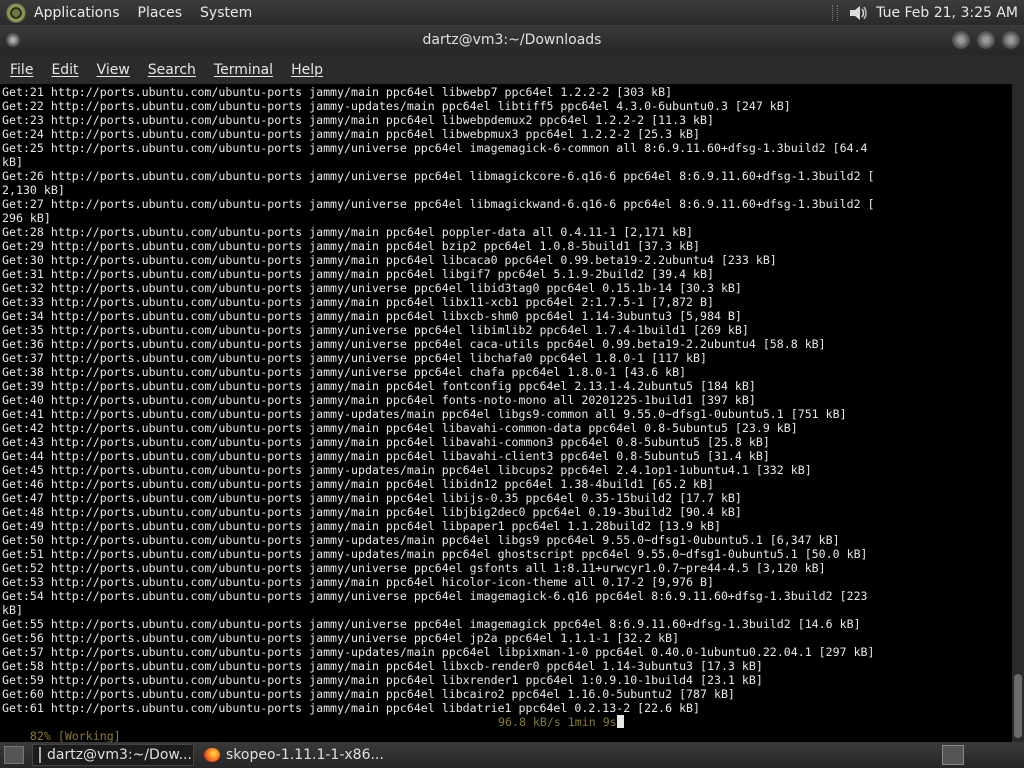 Image resolution: width=1024 pixels, height=768 pixels. I want to click on menu-file: File, so click(21, 70).